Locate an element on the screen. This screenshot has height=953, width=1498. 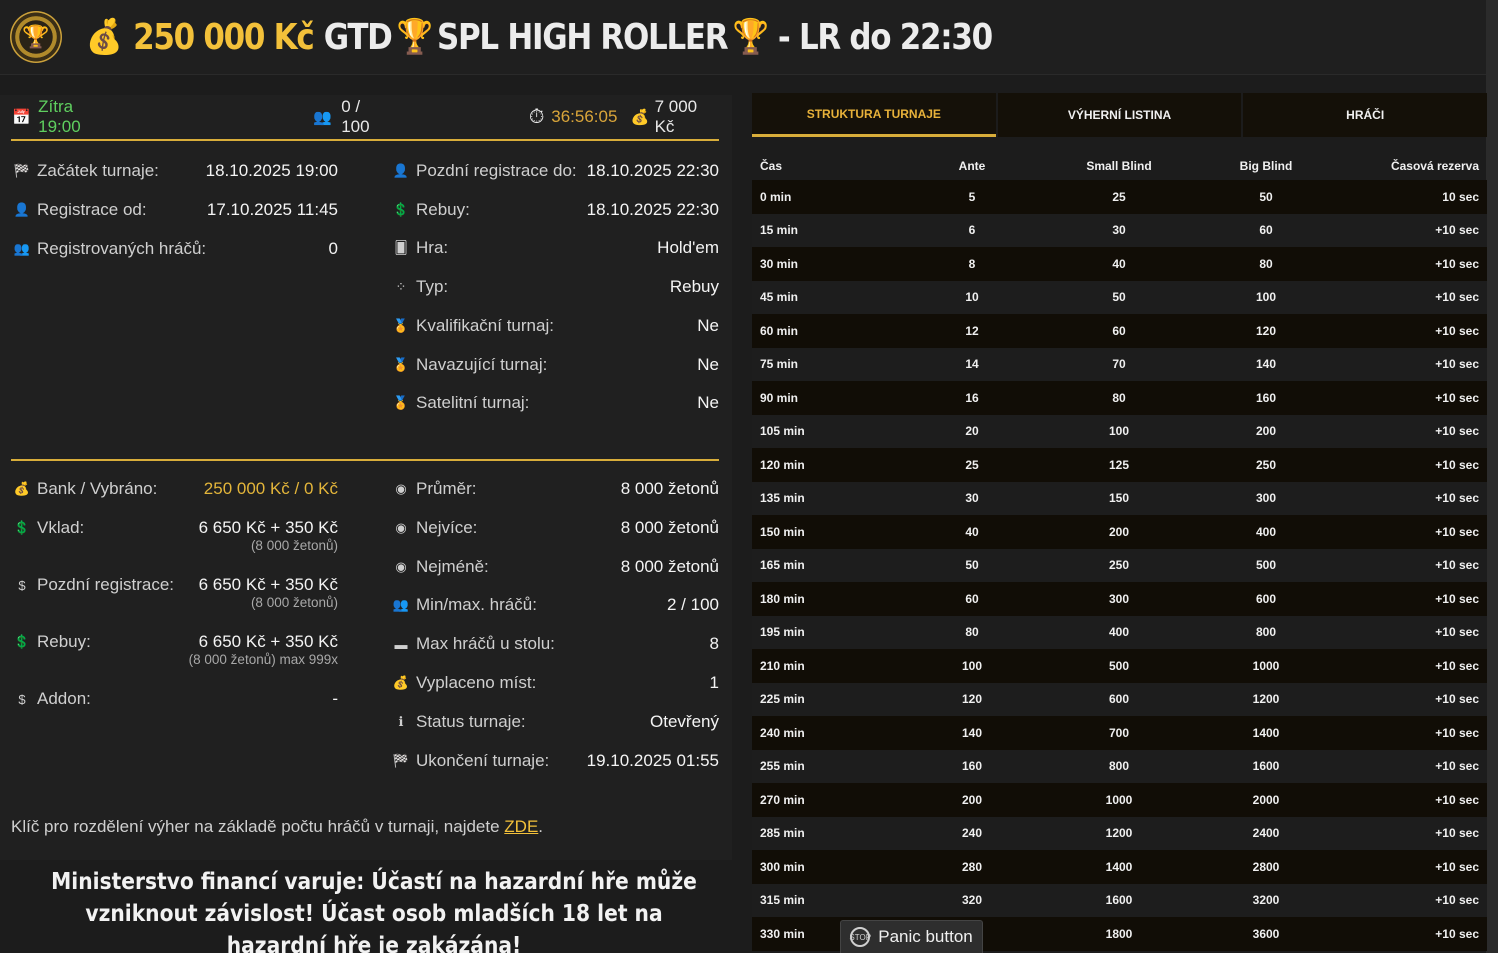
table-cell: 100 is located at coordinates (1266, 297).